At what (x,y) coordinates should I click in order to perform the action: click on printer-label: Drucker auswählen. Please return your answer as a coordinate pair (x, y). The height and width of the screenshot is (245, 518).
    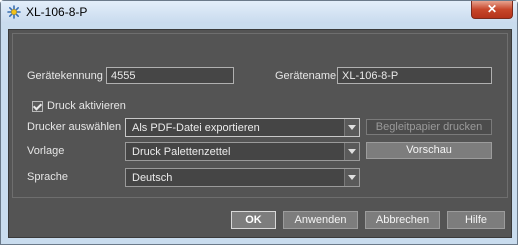
    Looking at the image, I should click on (74, 127).